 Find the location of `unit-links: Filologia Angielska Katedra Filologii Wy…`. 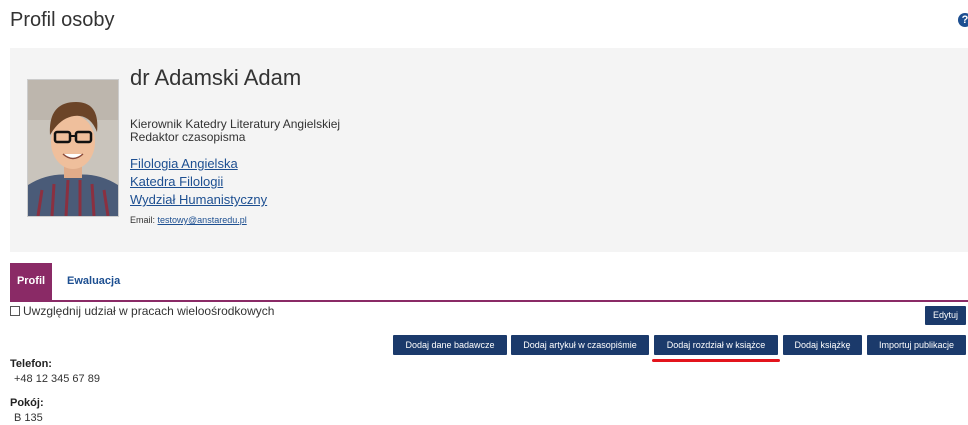

unit-links: Filologia Angielska Katedra Filologii Wy… is located at coordinates (198, 182).